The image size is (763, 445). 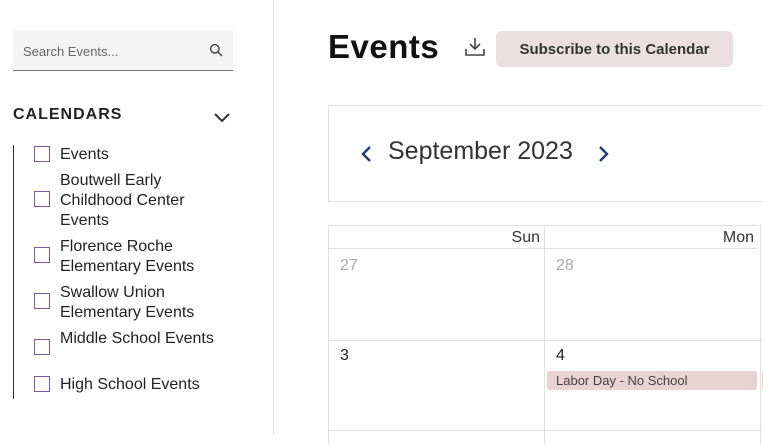 What do you see at coordinates (127, 302) in the screenshot?
I see `calendar-item-label: Swallow Union Elementary Events` at bounding box center [127, 302].